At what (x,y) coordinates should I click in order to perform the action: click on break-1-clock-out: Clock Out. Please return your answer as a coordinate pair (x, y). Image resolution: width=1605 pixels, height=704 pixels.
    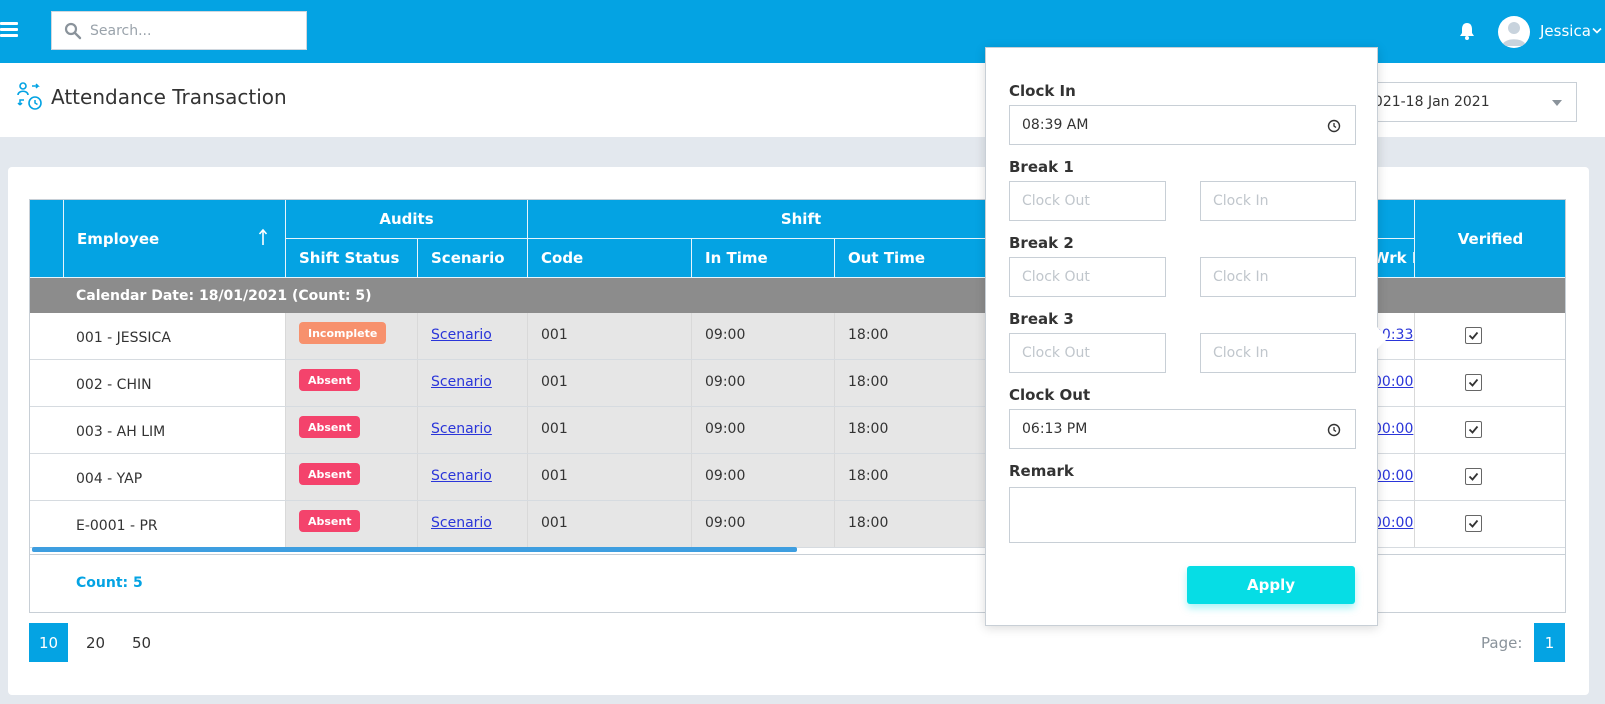
    Looking at the image, I should click on (1087, 201).